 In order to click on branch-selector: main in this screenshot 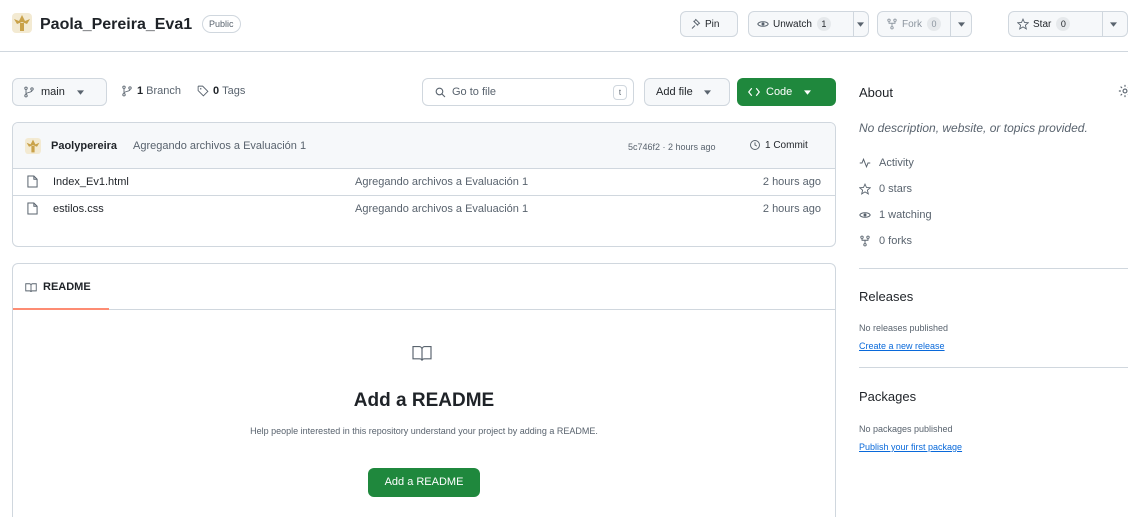, I will do `click(59, 92)`.